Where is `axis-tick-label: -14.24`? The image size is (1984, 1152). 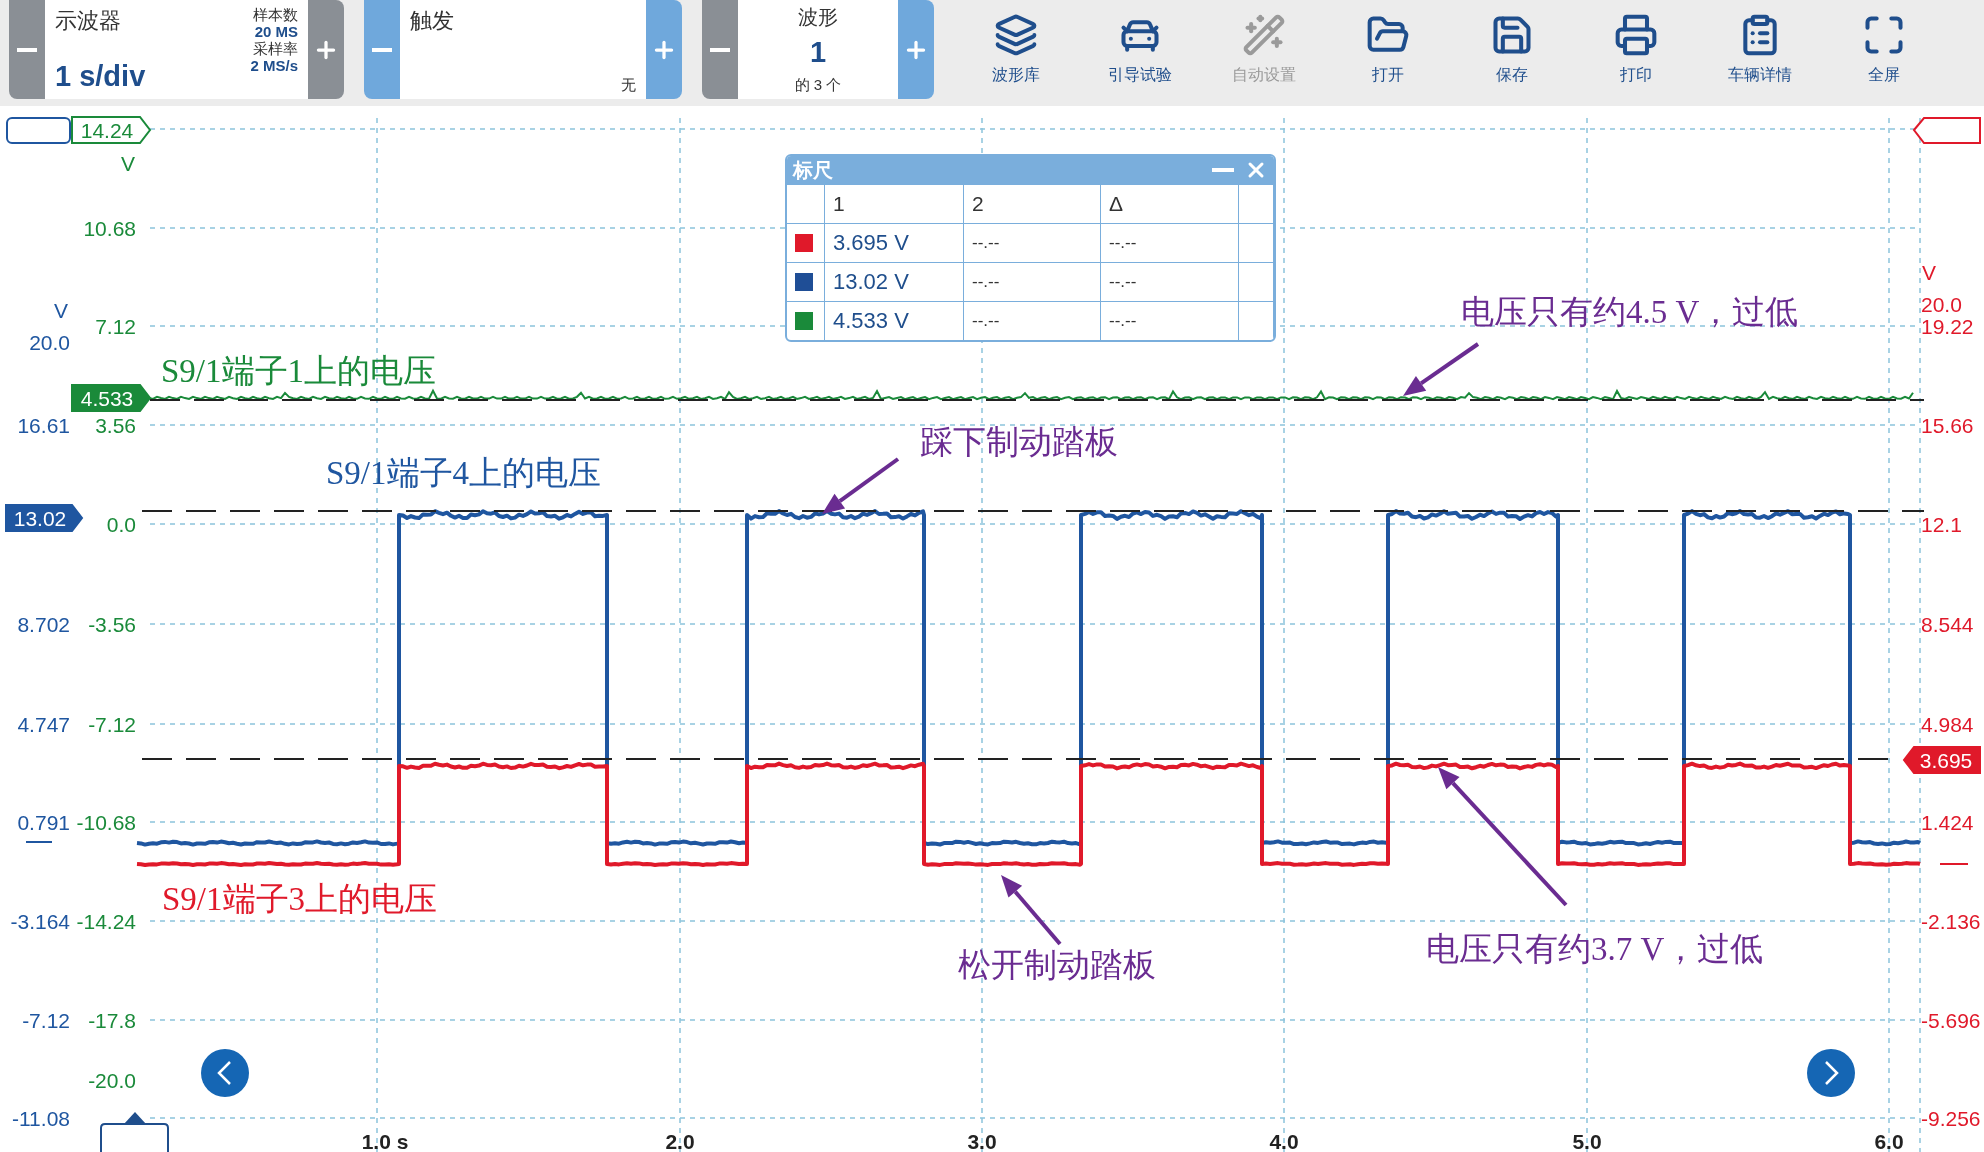 axis-tick-label: -14.24 is located at coordinates (106, 921).